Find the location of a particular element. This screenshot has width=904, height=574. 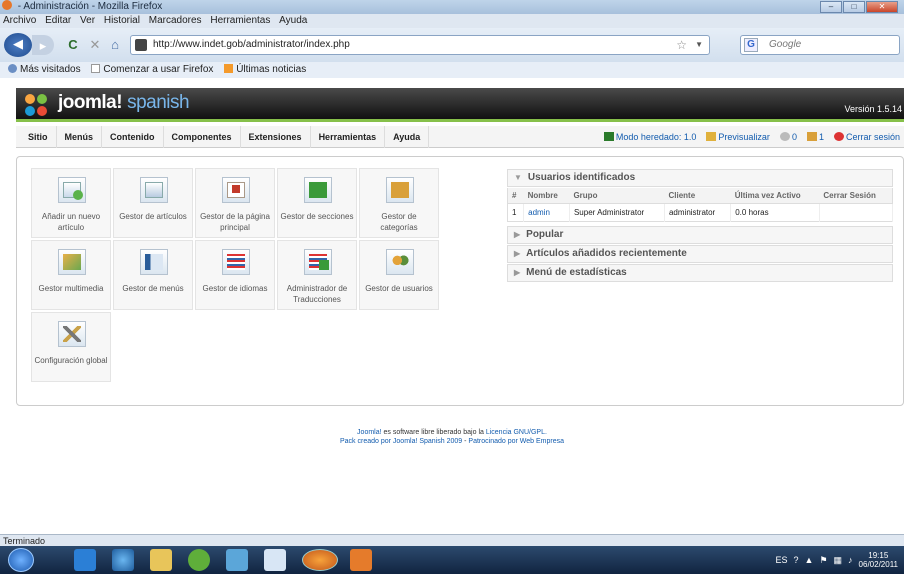

legacy-mode: Modo heredado: 1.0 is located at coordinates (649, 137).